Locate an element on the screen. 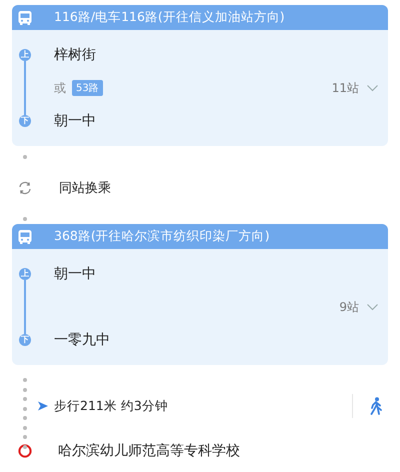 The image size is (400, 472). stop-count: 9站 is located at coordinates (349, 307).